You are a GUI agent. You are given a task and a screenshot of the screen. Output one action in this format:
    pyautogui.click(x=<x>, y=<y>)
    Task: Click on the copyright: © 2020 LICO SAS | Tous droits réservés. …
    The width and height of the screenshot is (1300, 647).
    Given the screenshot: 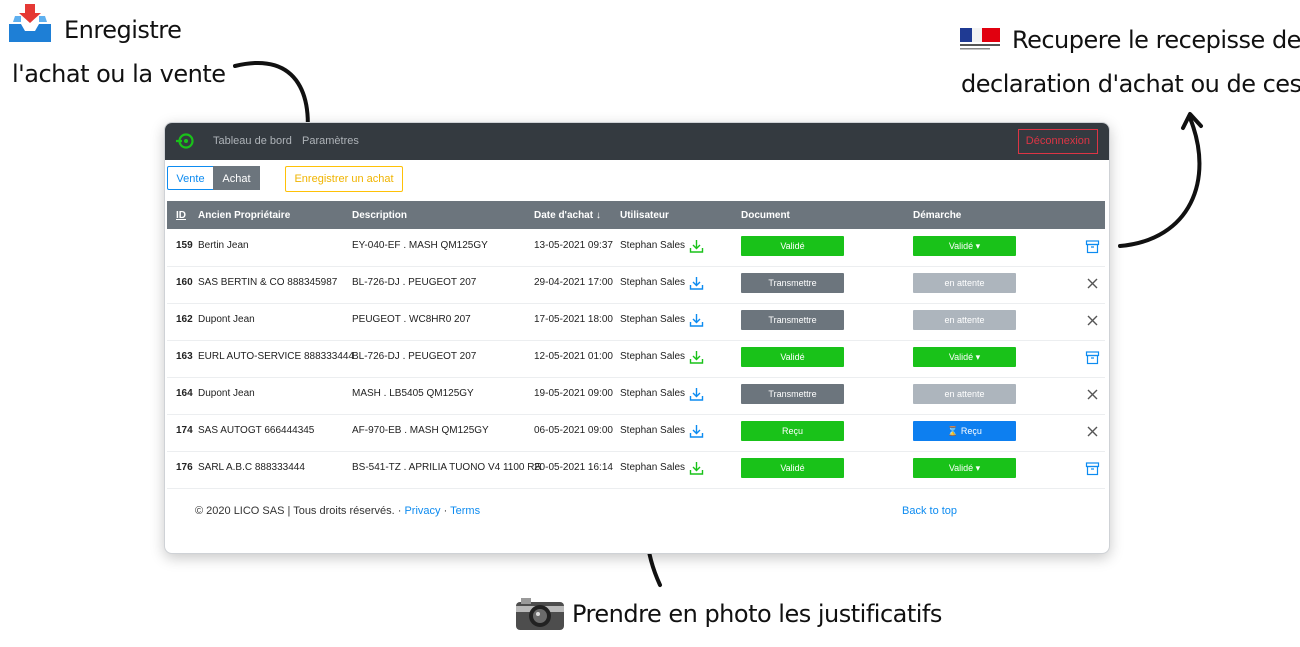 What is the action you would take?
    pyautogui.click(x=298, y=511)
    